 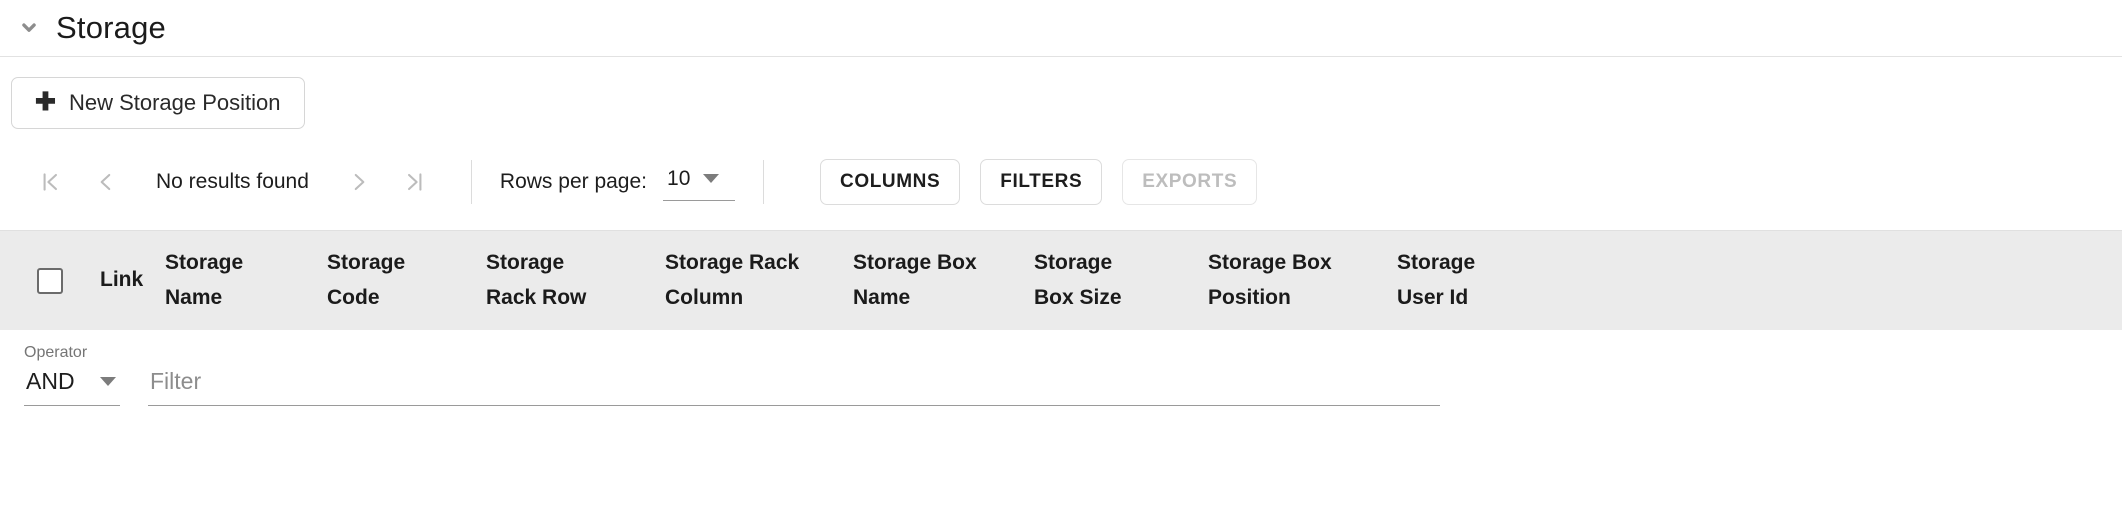 I want to click on previous-page-button, so click(x=106, y=182).